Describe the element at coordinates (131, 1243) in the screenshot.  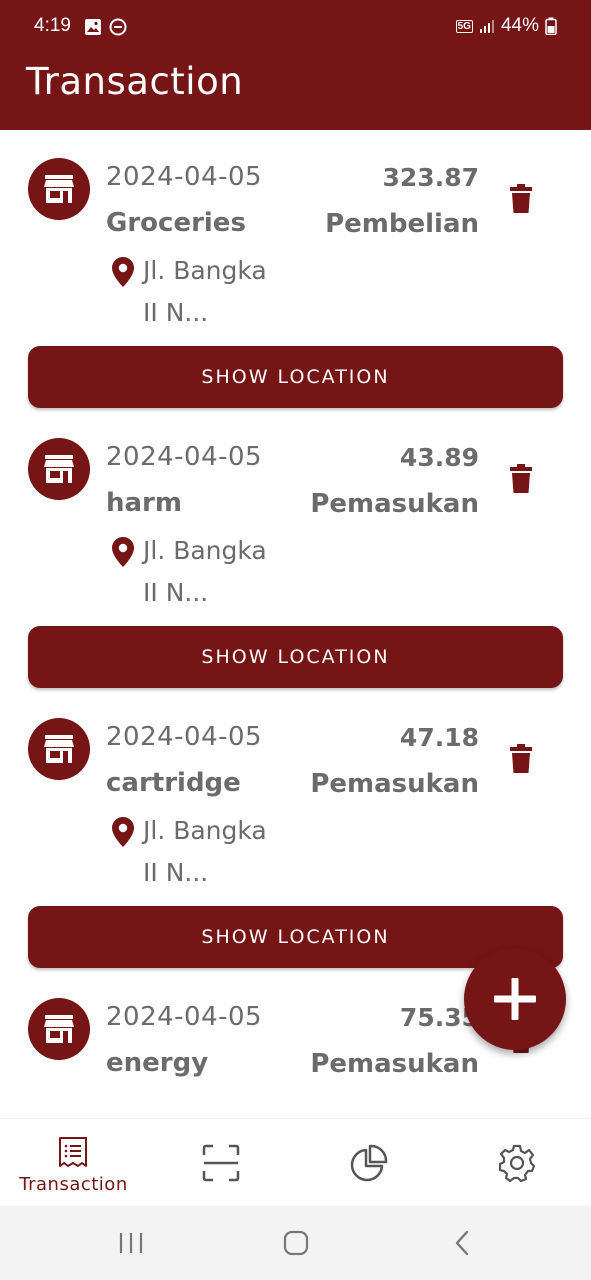
I see `recent-apps-icon` at that location.